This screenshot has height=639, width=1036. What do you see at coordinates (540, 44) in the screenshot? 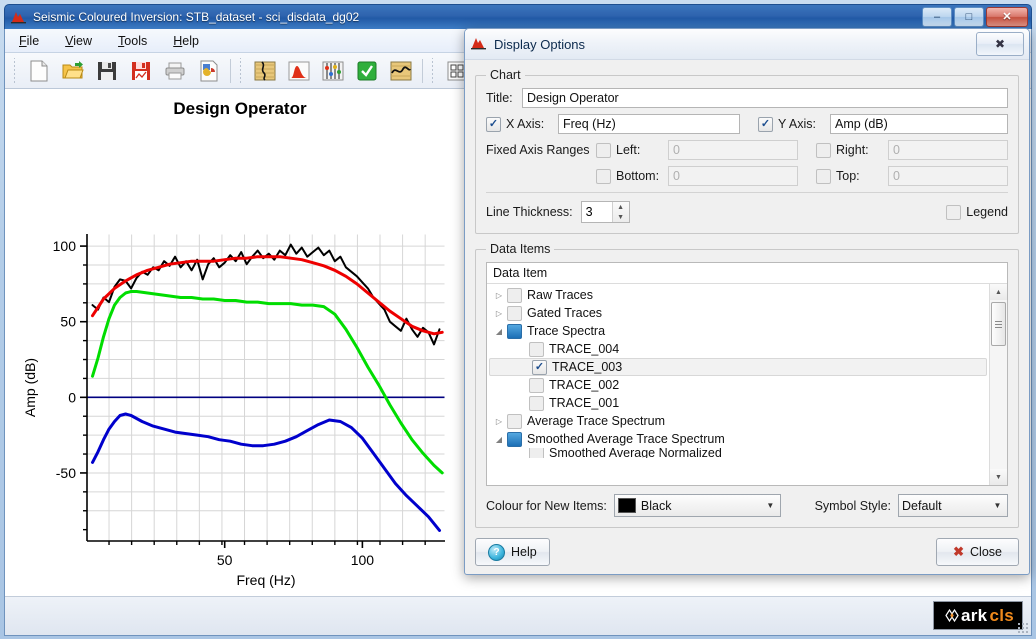
I see `dialog-title: Display Options` at bounding box center [540, 44].